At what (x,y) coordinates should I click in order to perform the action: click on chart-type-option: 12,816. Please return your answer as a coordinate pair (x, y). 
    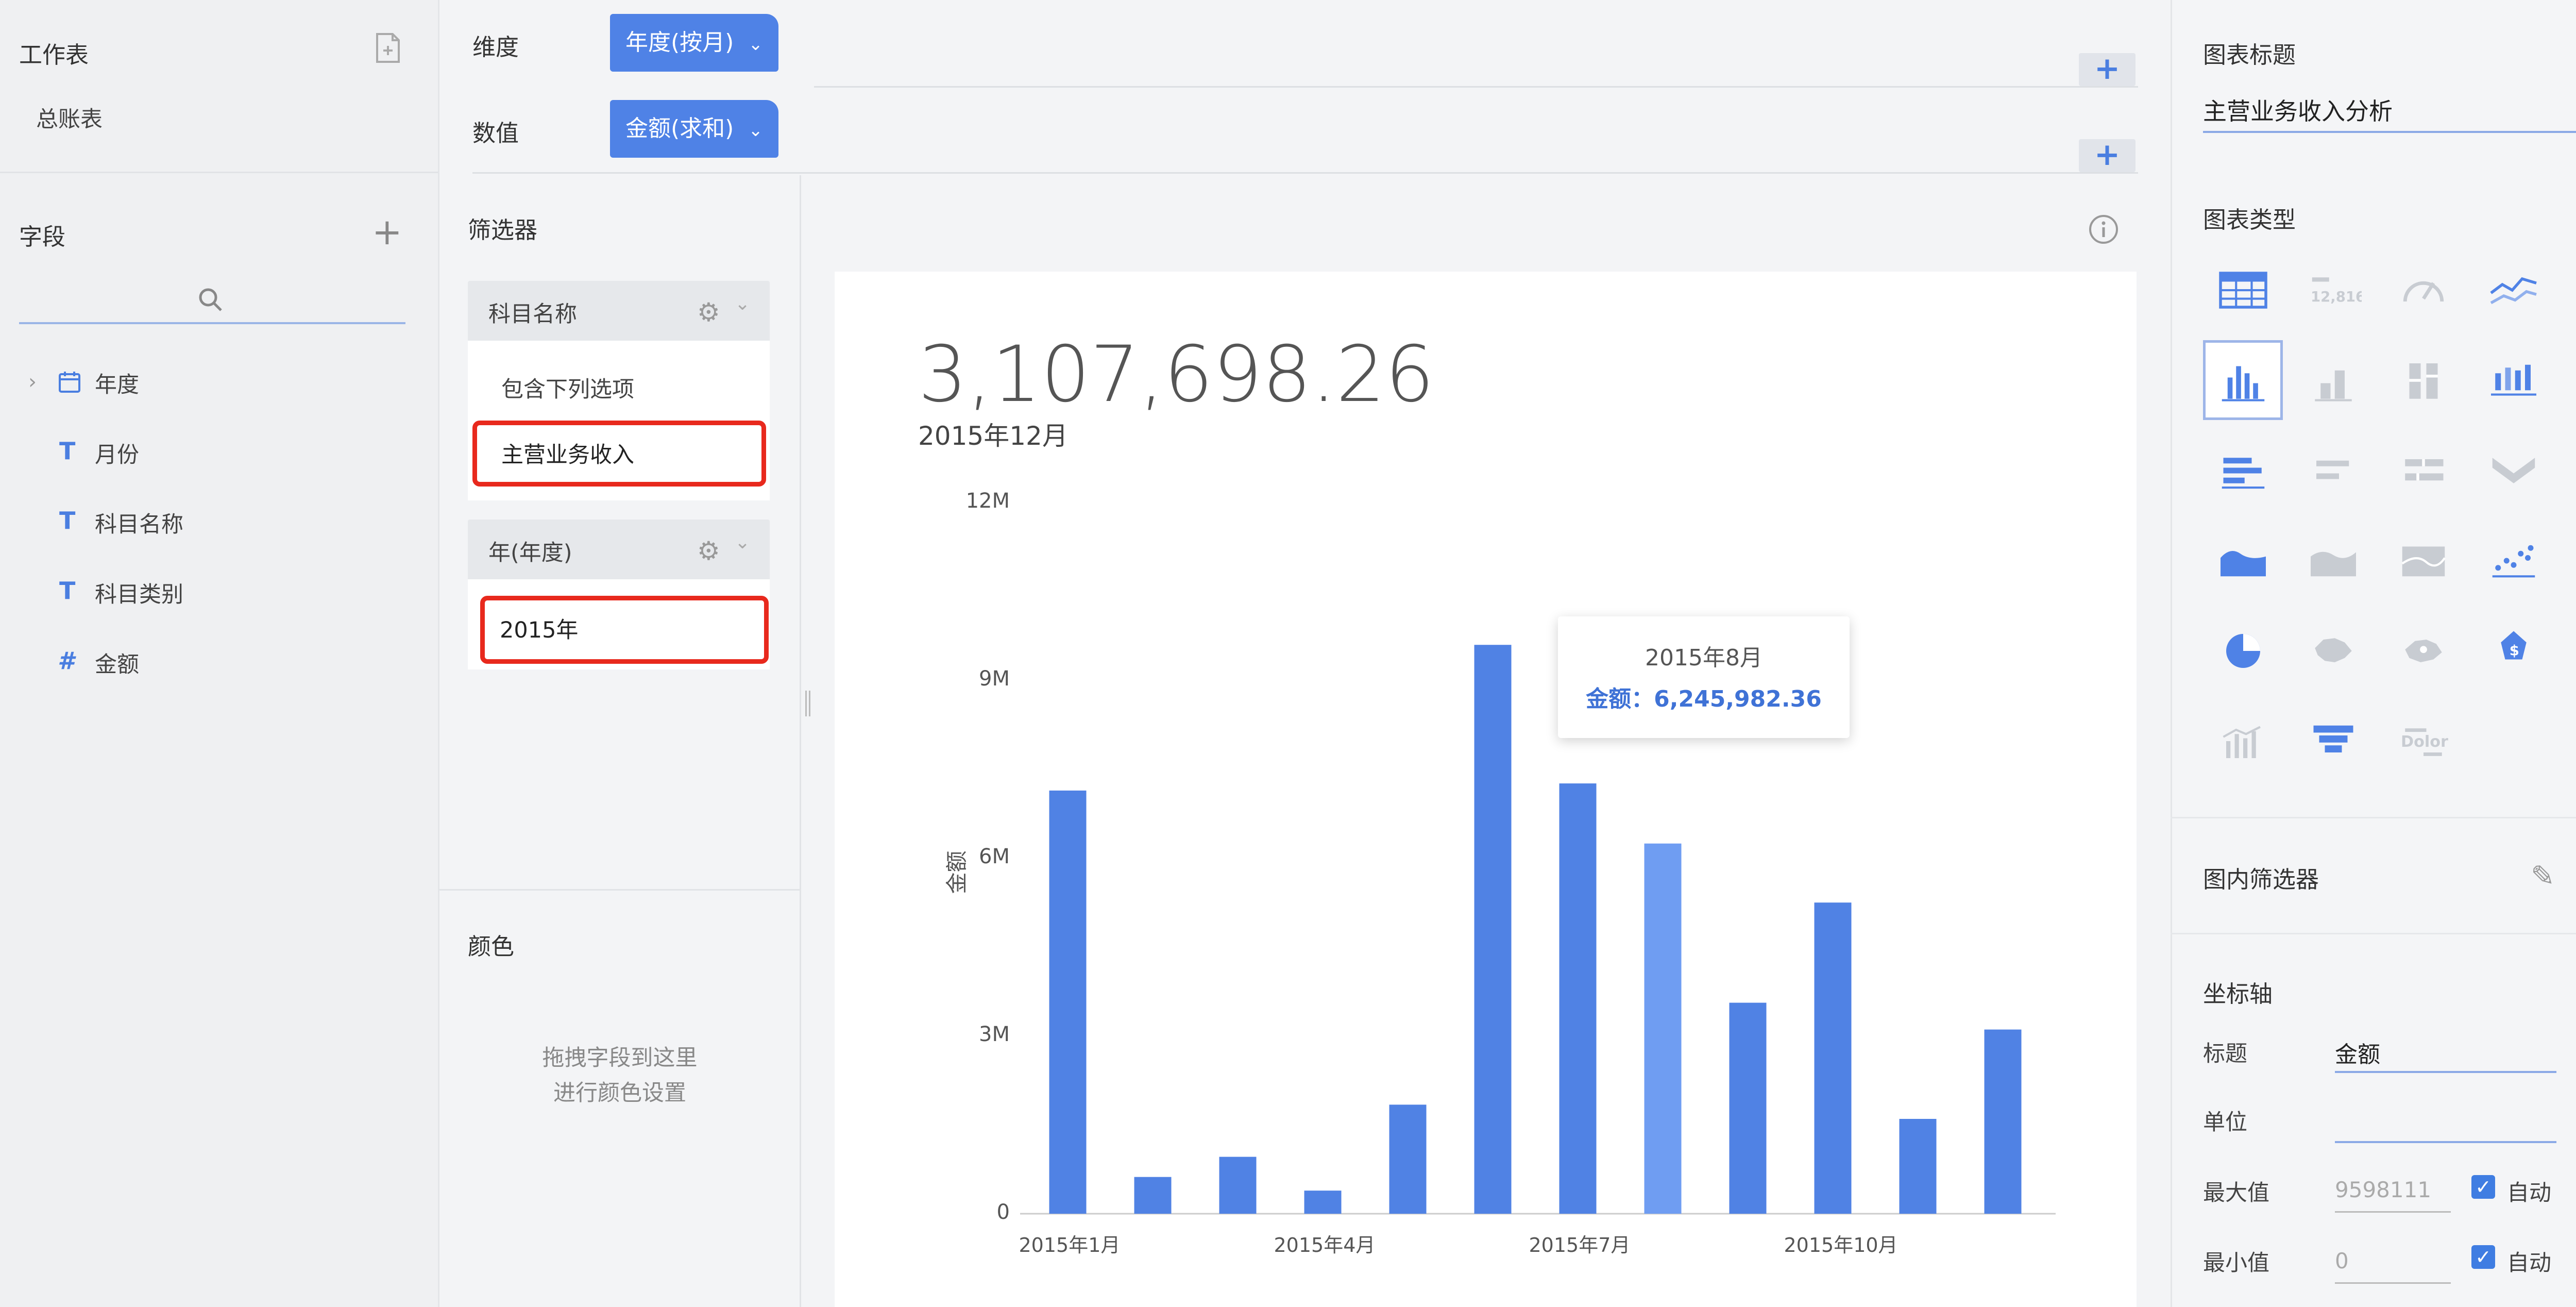
    Looking at the image, I should click on (2333, 290).